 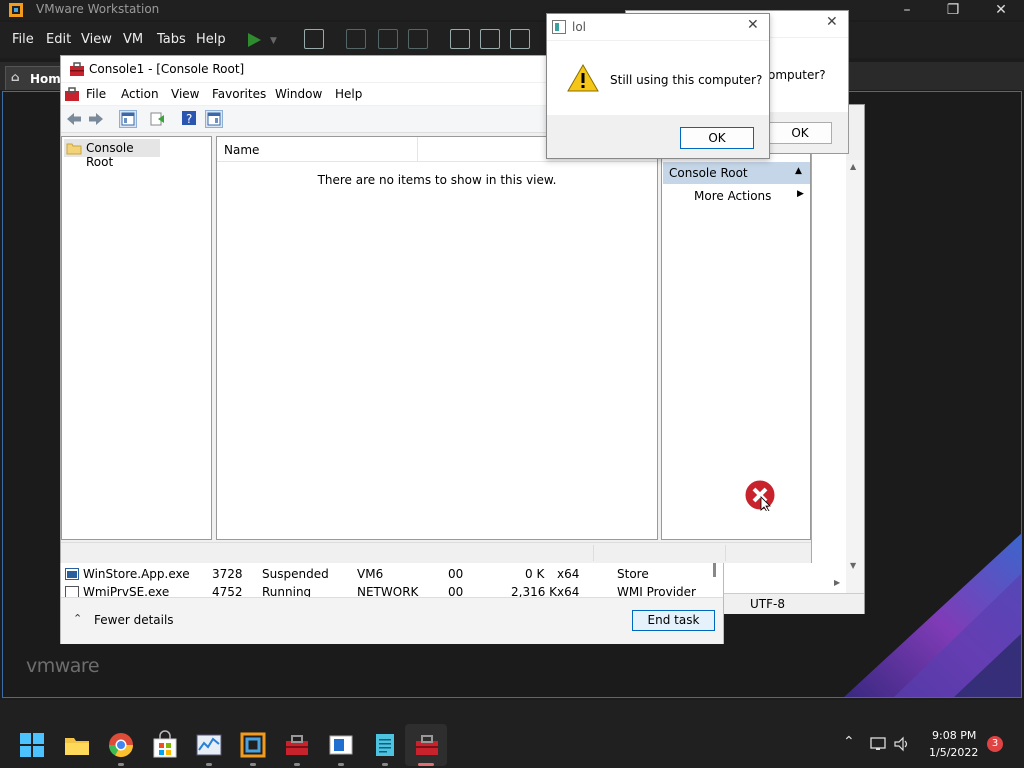 I want to click on tab-home: ⌂ Home, so click(x=37, y=78).